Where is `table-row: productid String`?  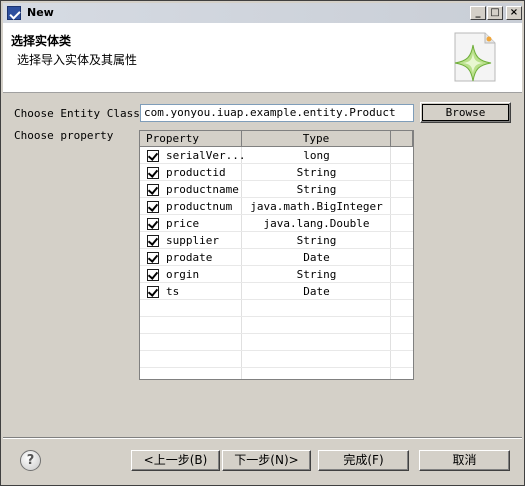
table-row: productid String is located at coordinates (276, 172).